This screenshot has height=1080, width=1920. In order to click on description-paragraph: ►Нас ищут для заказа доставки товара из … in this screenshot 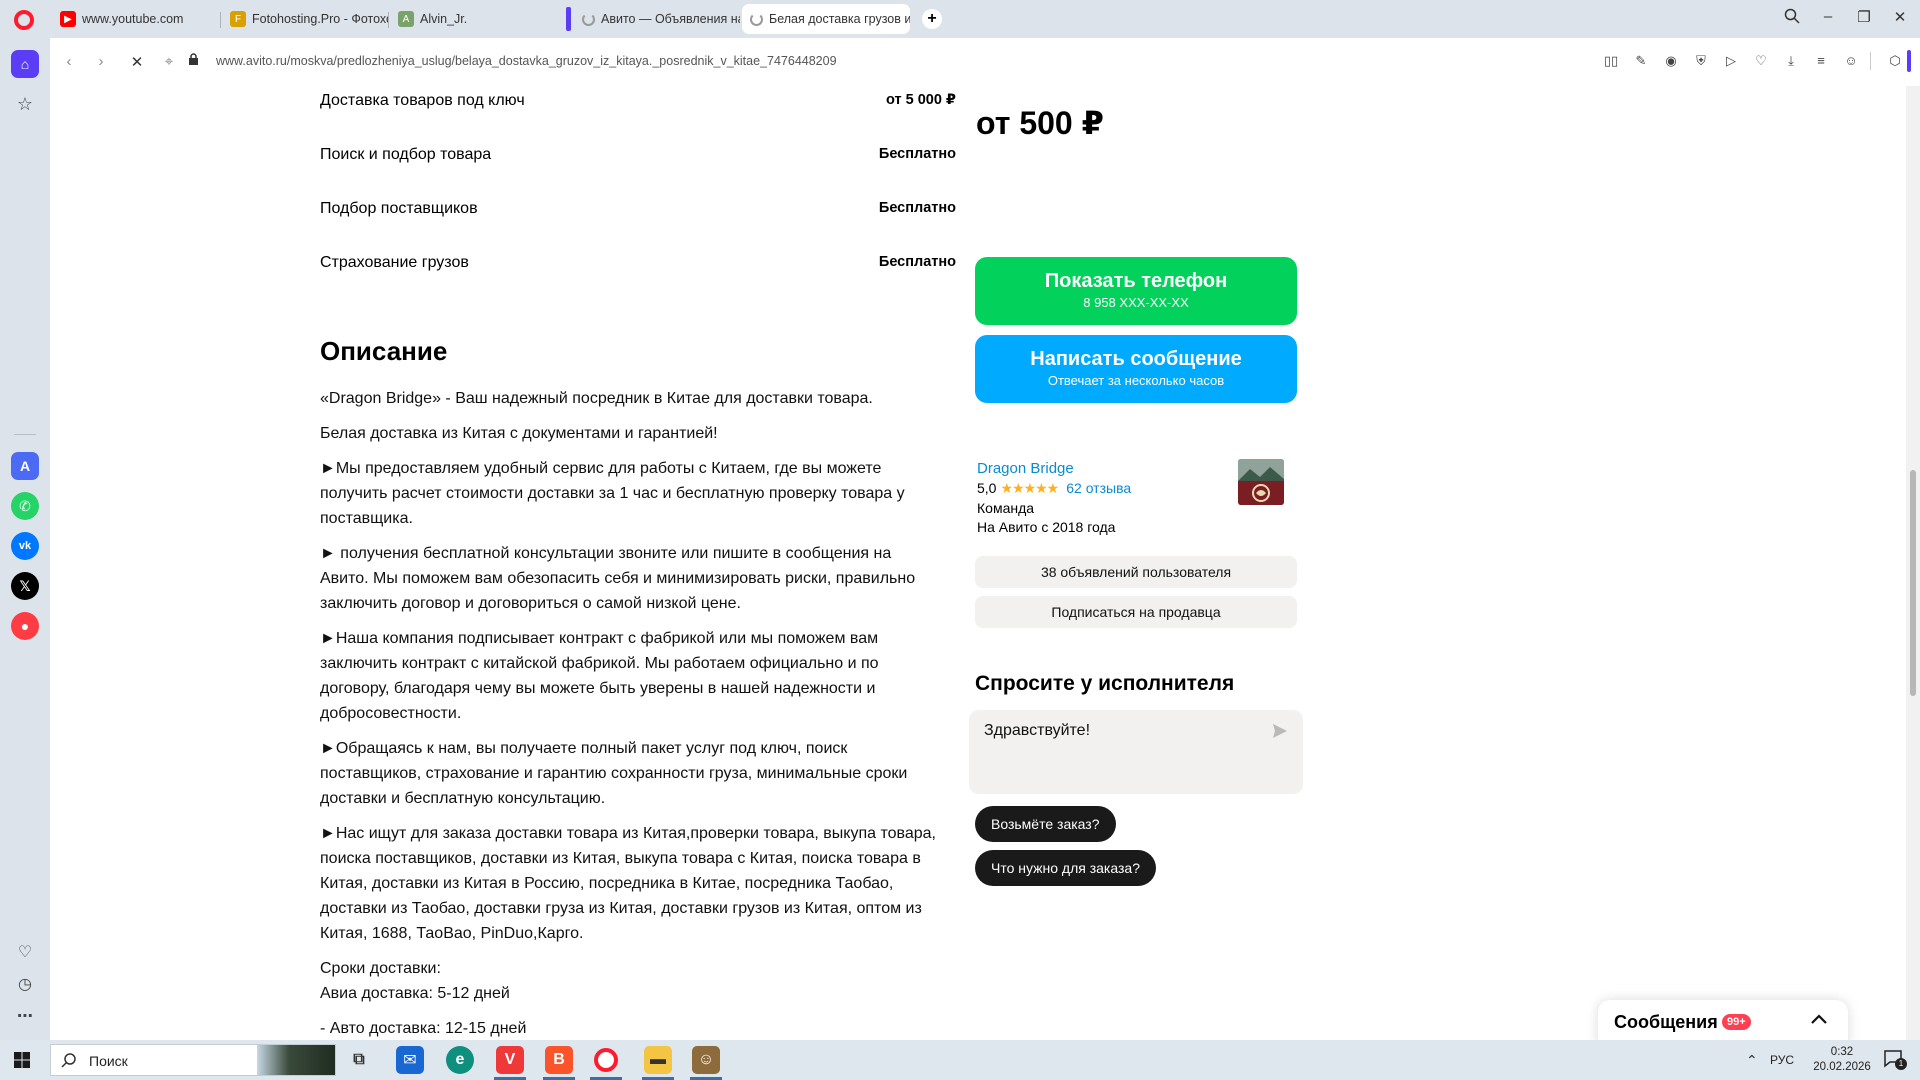, I will do `click(628, 883)`.